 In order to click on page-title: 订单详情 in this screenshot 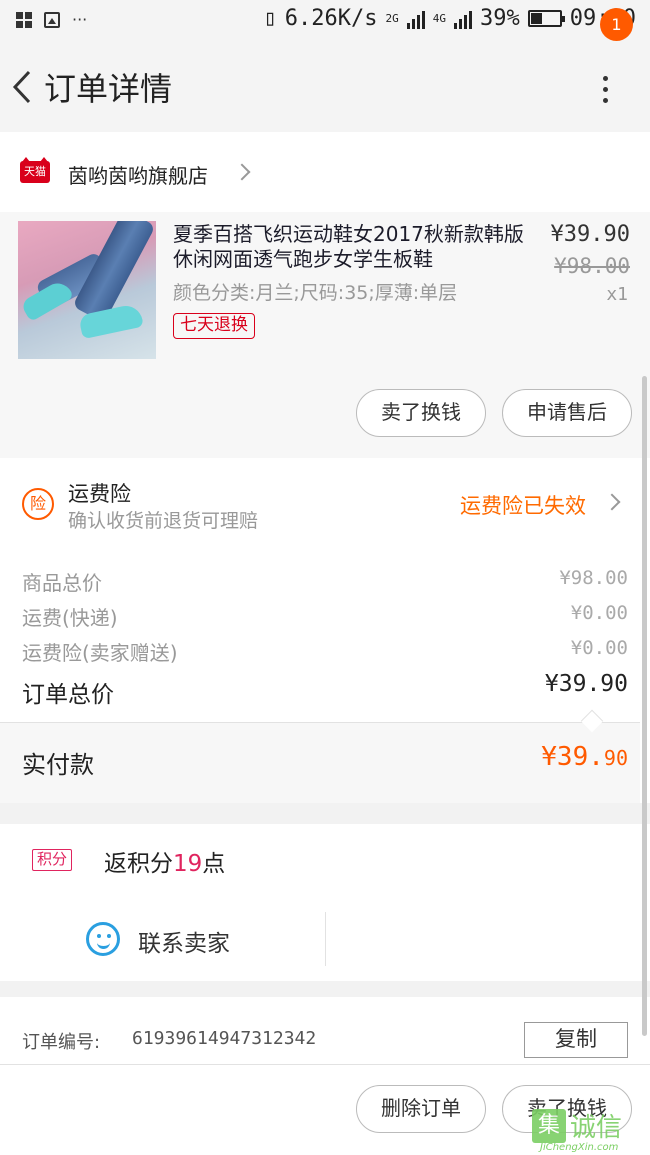, I will do `click(108, 89)`.